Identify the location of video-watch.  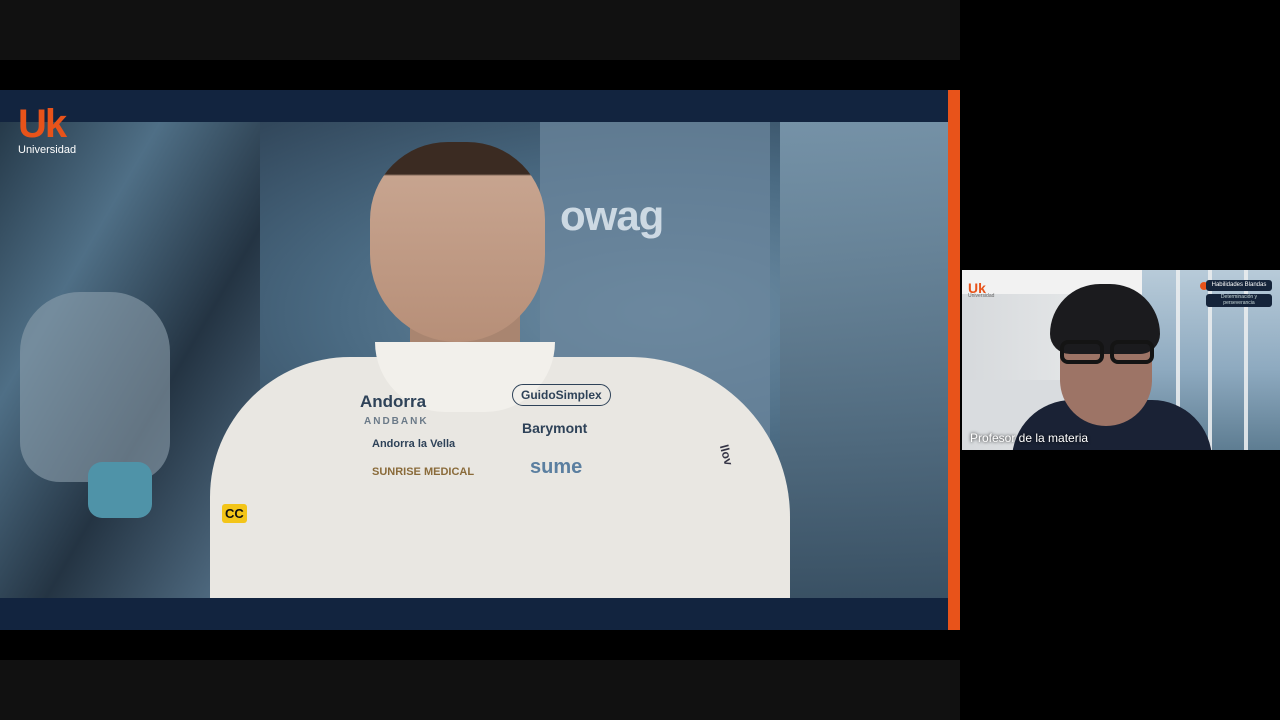
(120, 490).